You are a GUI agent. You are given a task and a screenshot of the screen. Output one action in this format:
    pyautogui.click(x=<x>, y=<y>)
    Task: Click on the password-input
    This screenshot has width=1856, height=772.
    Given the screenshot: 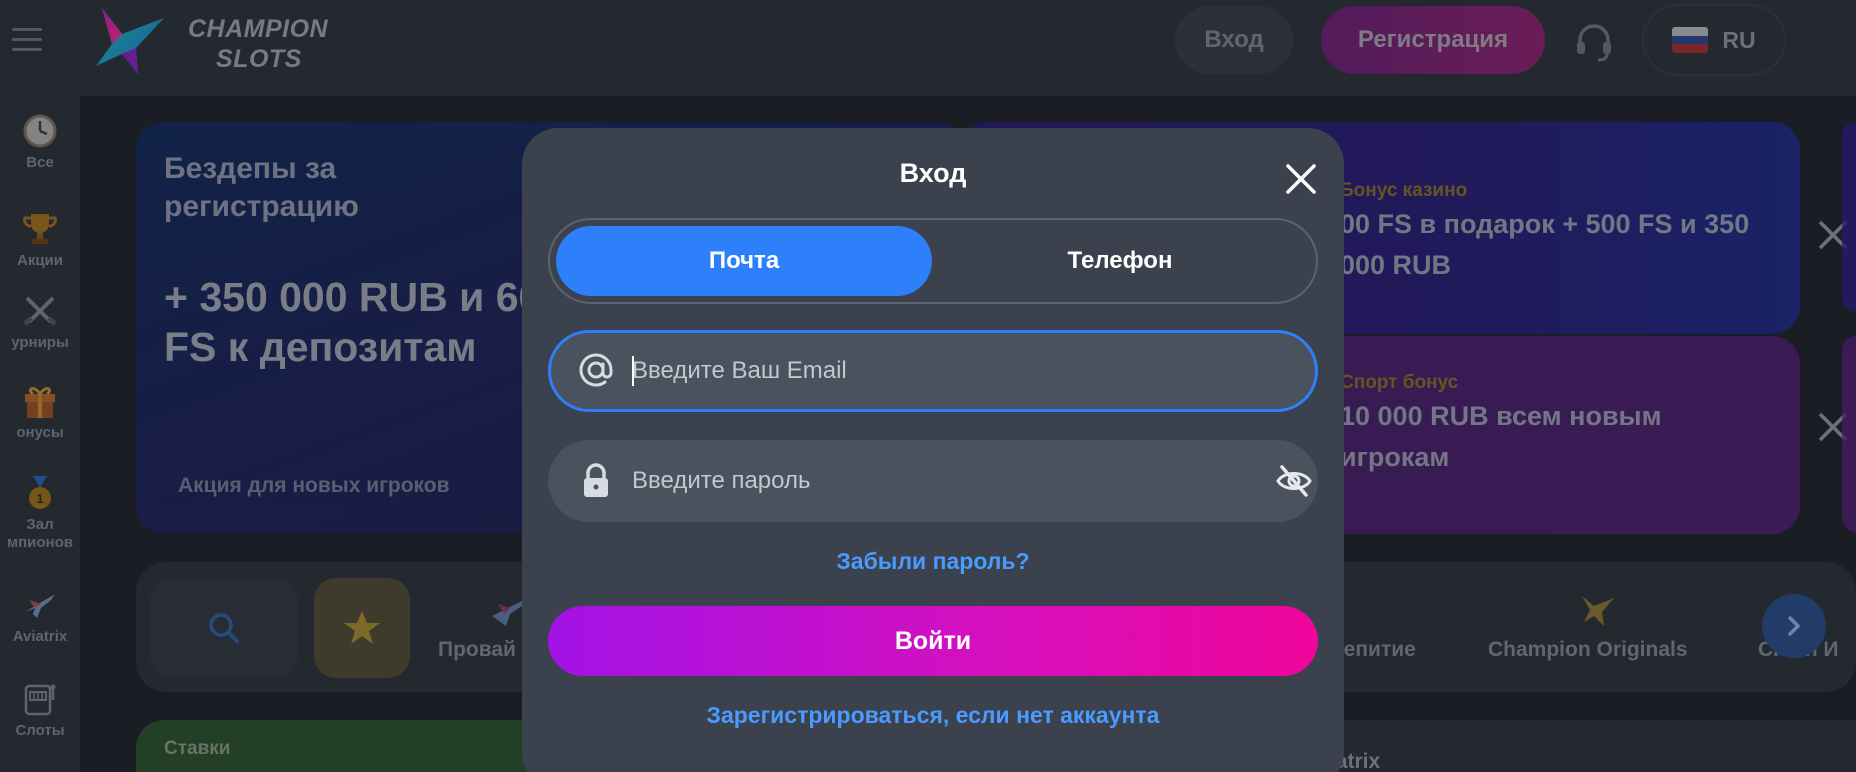 What is the action you would take?
    pyautogui.click(x=912, y=481)
    